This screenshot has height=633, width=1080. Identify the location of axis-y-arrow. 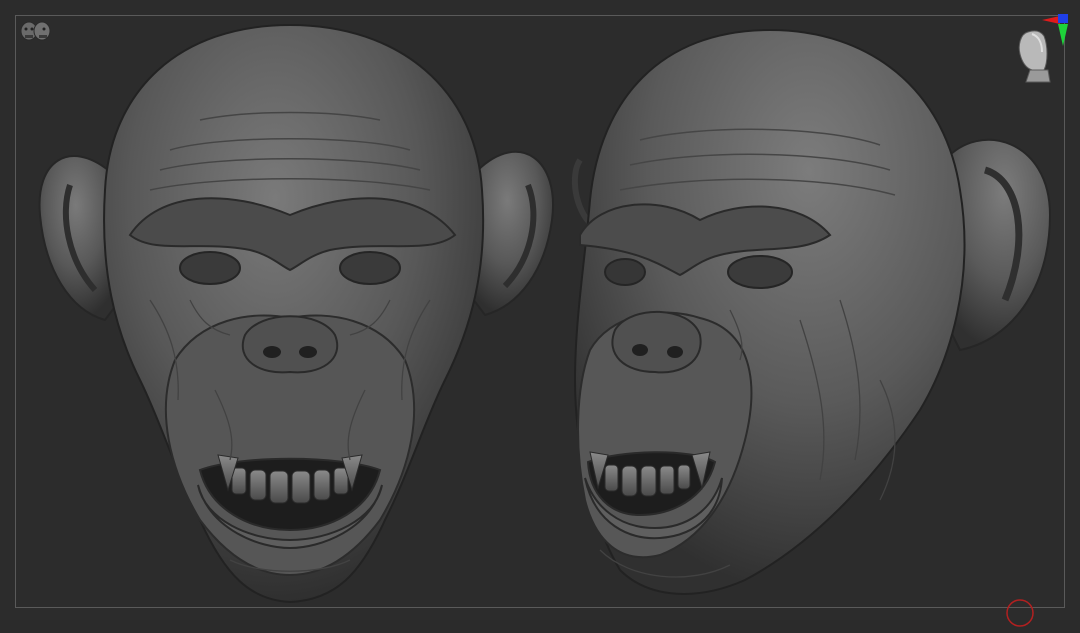
(1063, 35).